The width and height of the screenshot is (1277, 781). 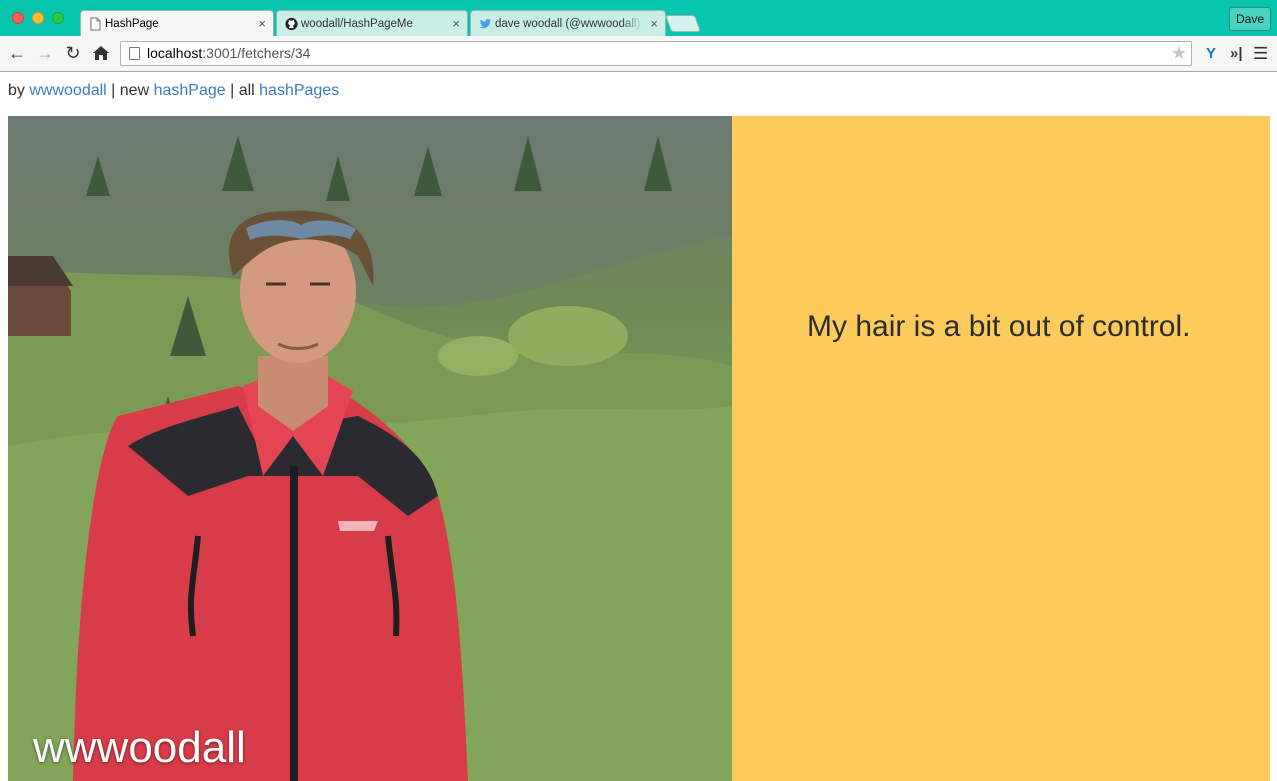 I want to click on tab-label: HashPage, so click(x=132, y=24).